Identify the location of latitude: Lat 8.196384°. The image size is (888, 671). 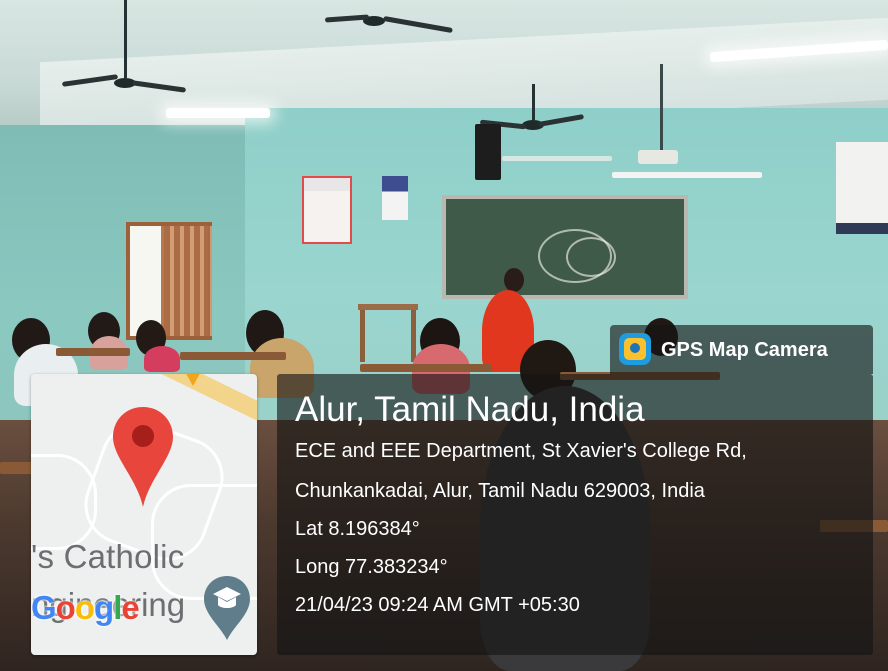
(357, 529).